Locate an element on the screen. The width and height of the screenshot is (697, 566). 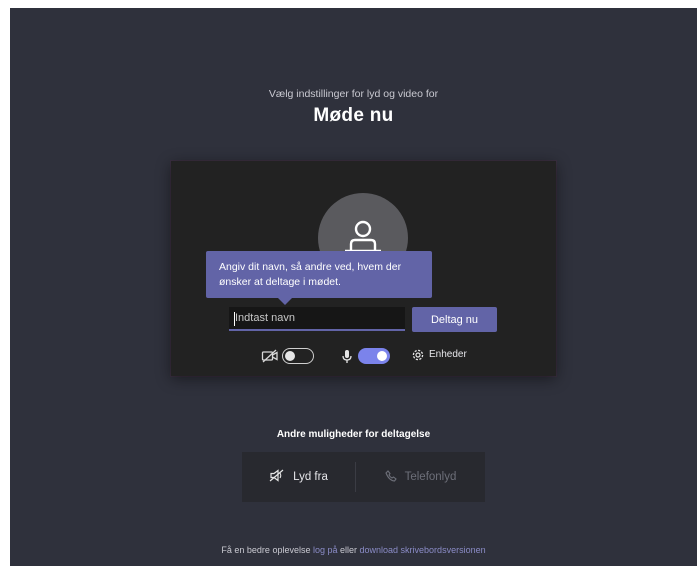
camera-off-icon is located at coordinates (270, 358).